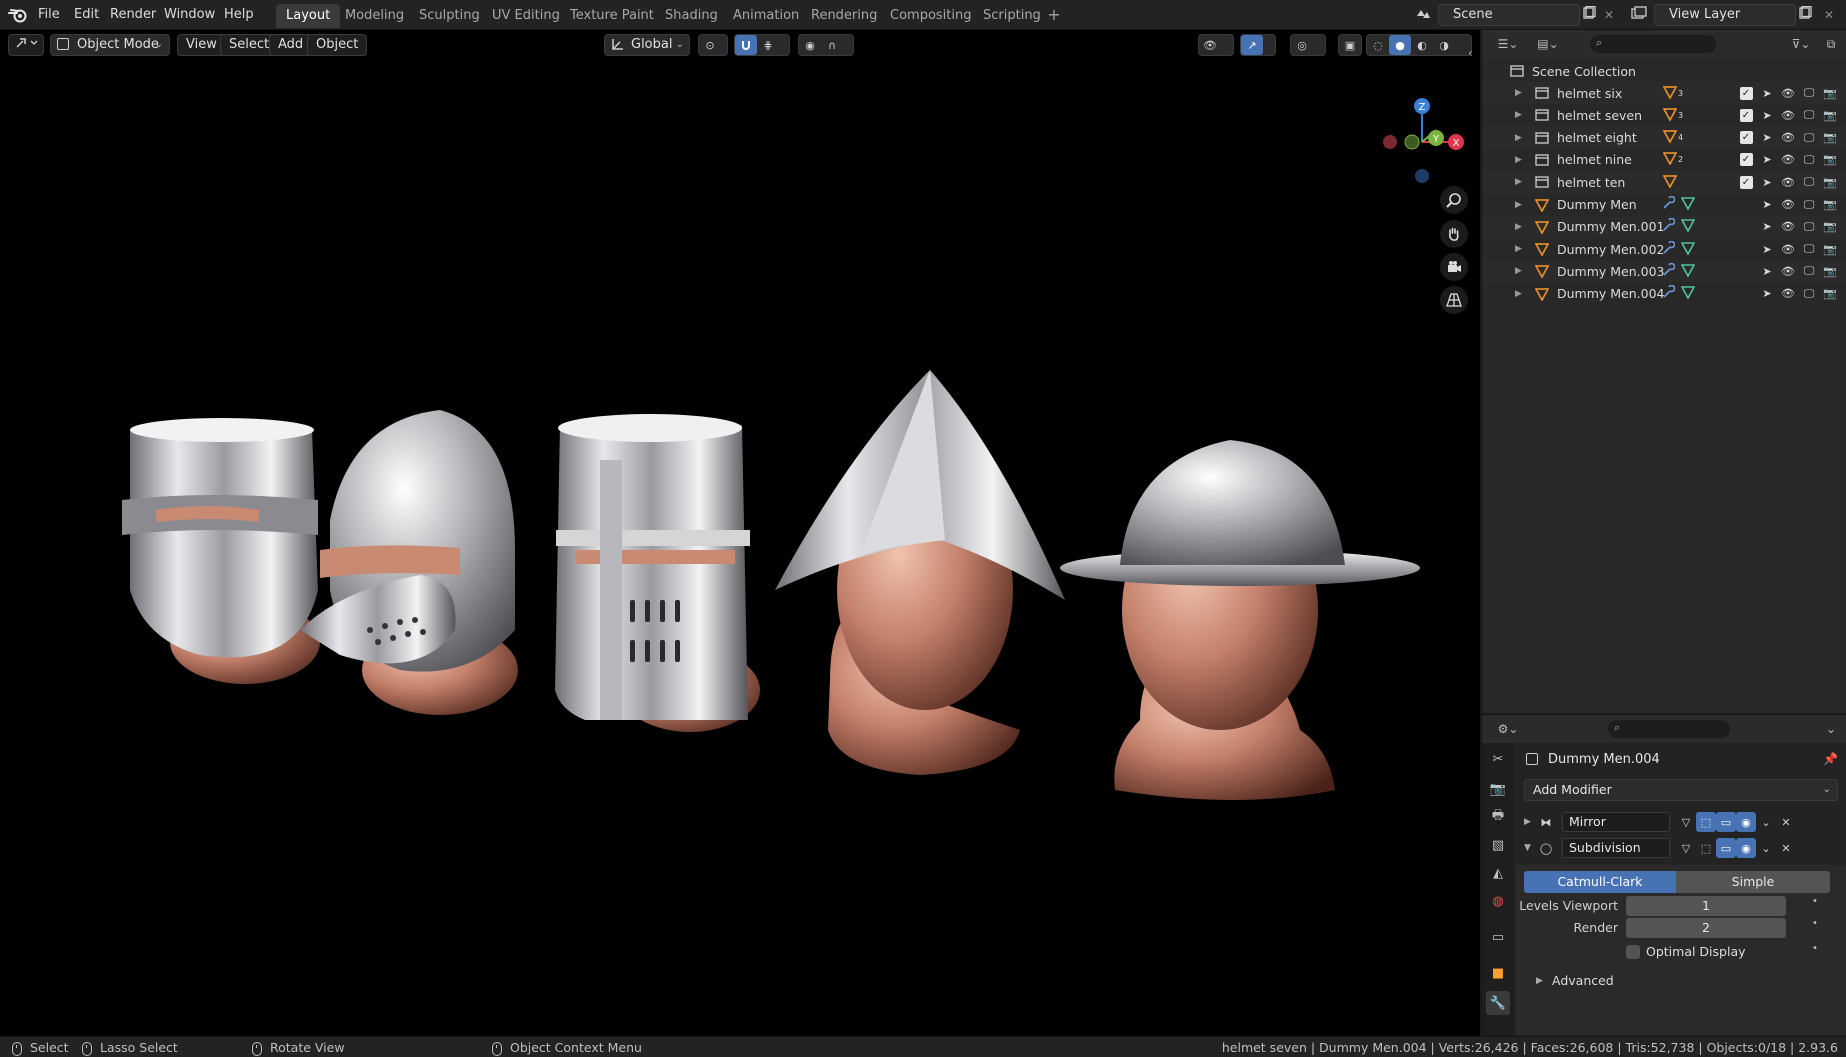 This screenshot has width=1846, height=1057. What do you see at coordinates (1054, 15) in the screenshot?
I see `add-workspace-button: +` at bounding box center [1054, 15].